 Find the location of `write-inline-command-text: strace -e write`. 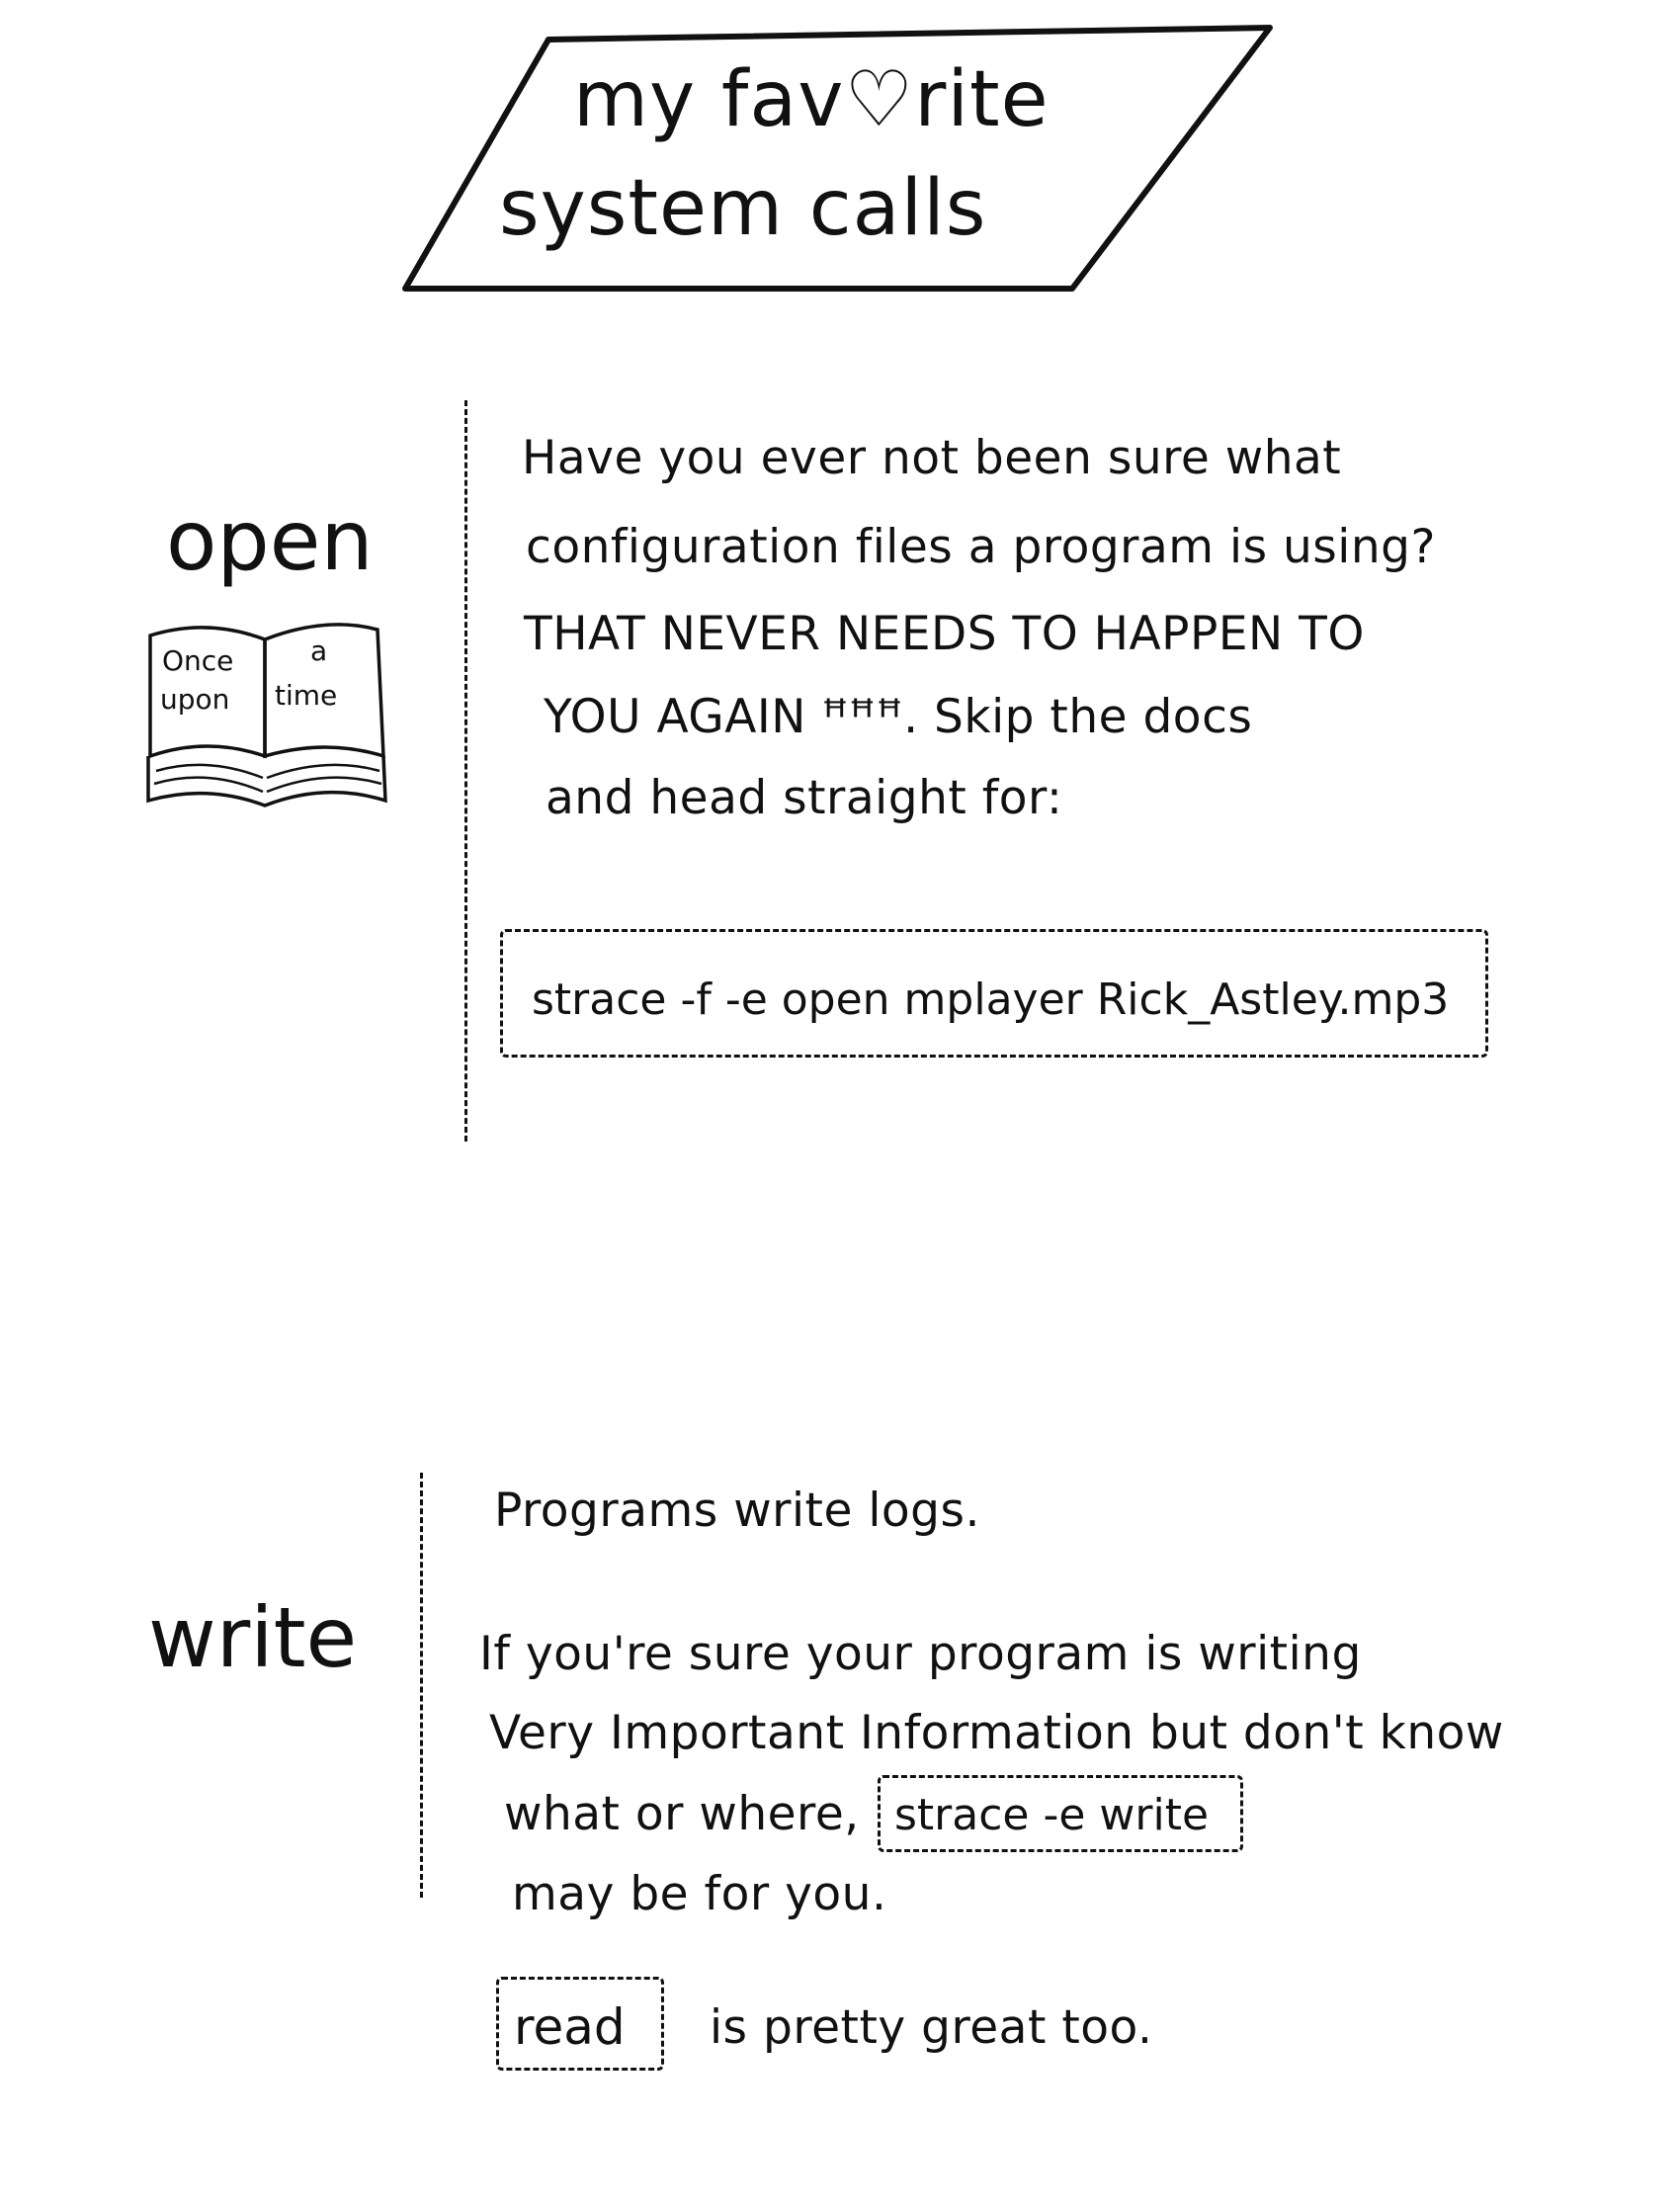

write-inline-command-text: strace -e write is located at coordinates (1052, 1815).